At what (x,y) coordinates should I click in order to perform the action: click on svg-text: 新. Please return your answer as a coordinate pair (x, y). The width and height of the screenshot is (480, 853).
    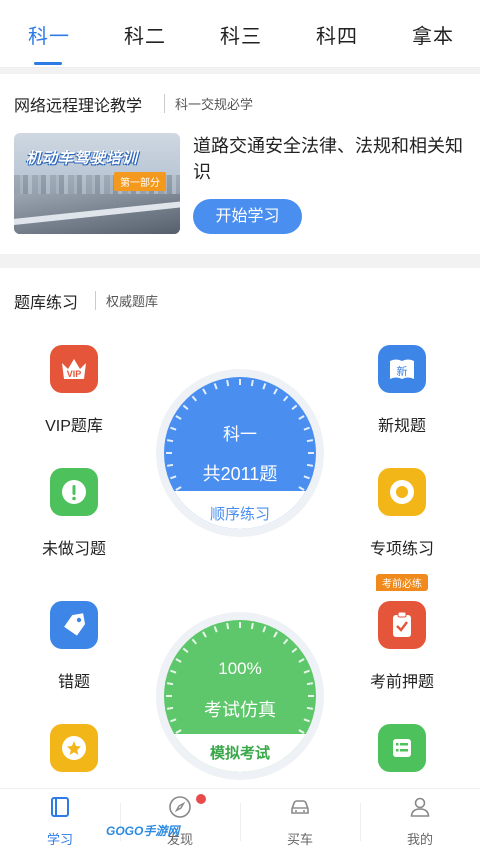
    Looking at the image, I should click on (402, 371).